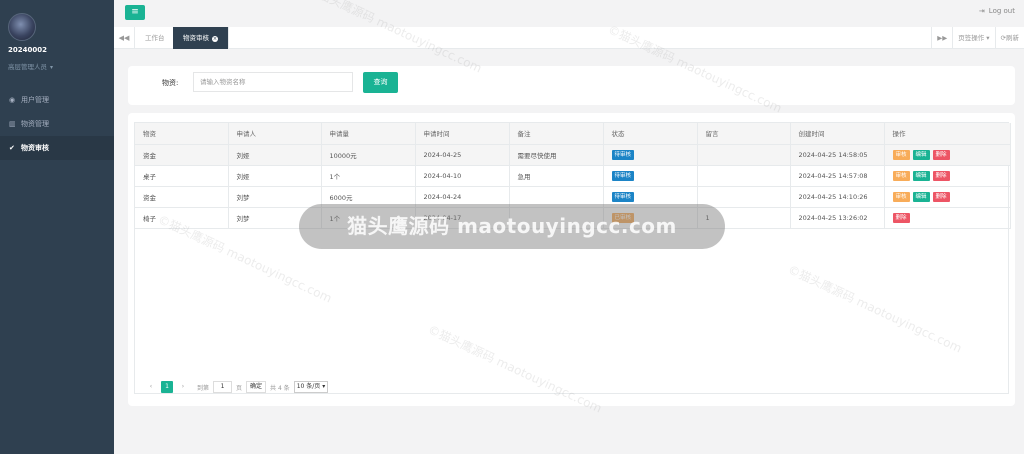 This screenshot has height=454, width=1024. Describe the element at coordinates (275, 197) in the screenshot. I see `cell-applicant: 刘梦` at that location.